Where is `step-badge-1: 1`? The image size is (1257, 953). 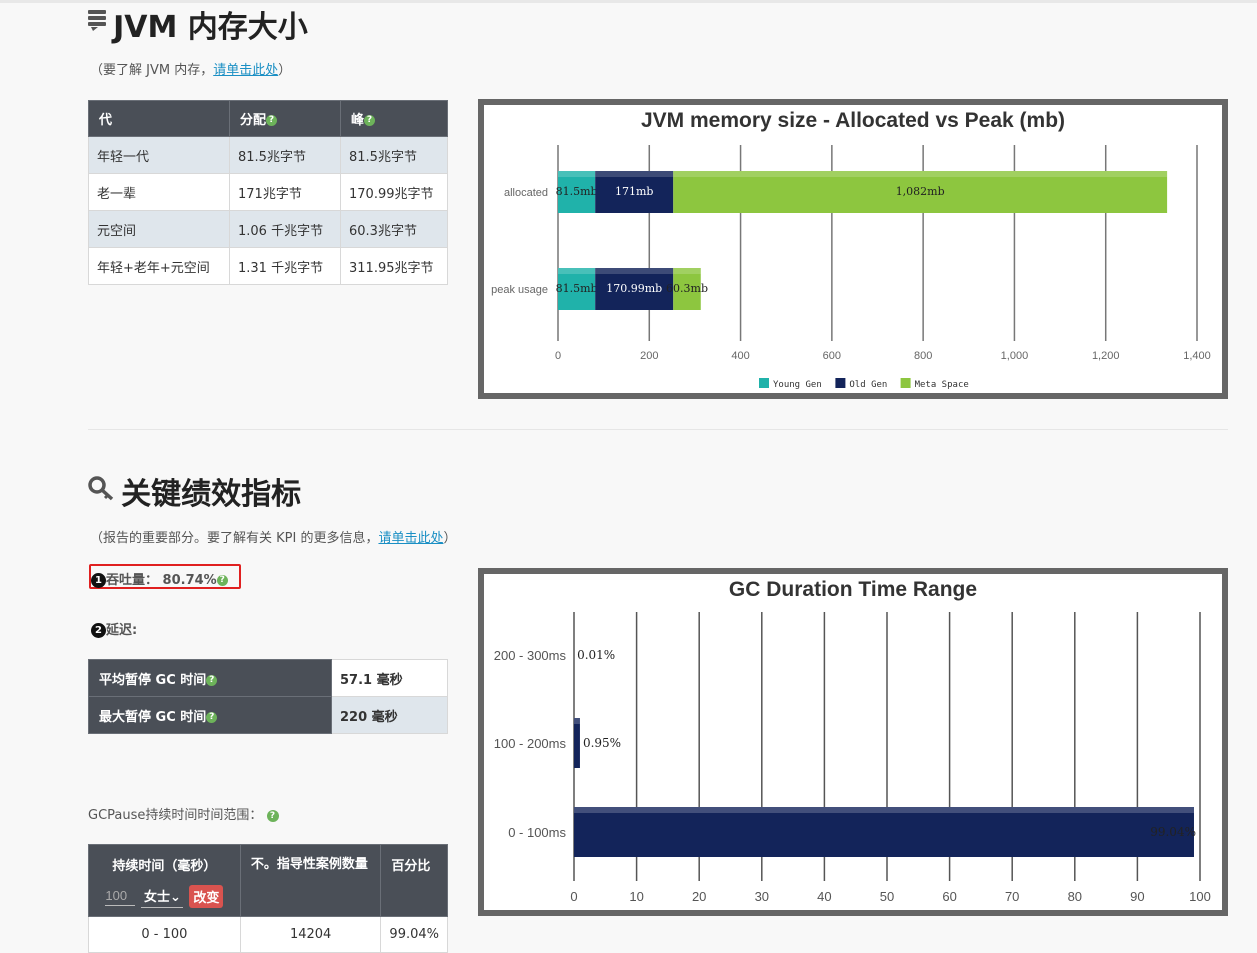
step-badge-1: 1 is located at coordinates (98, 580).